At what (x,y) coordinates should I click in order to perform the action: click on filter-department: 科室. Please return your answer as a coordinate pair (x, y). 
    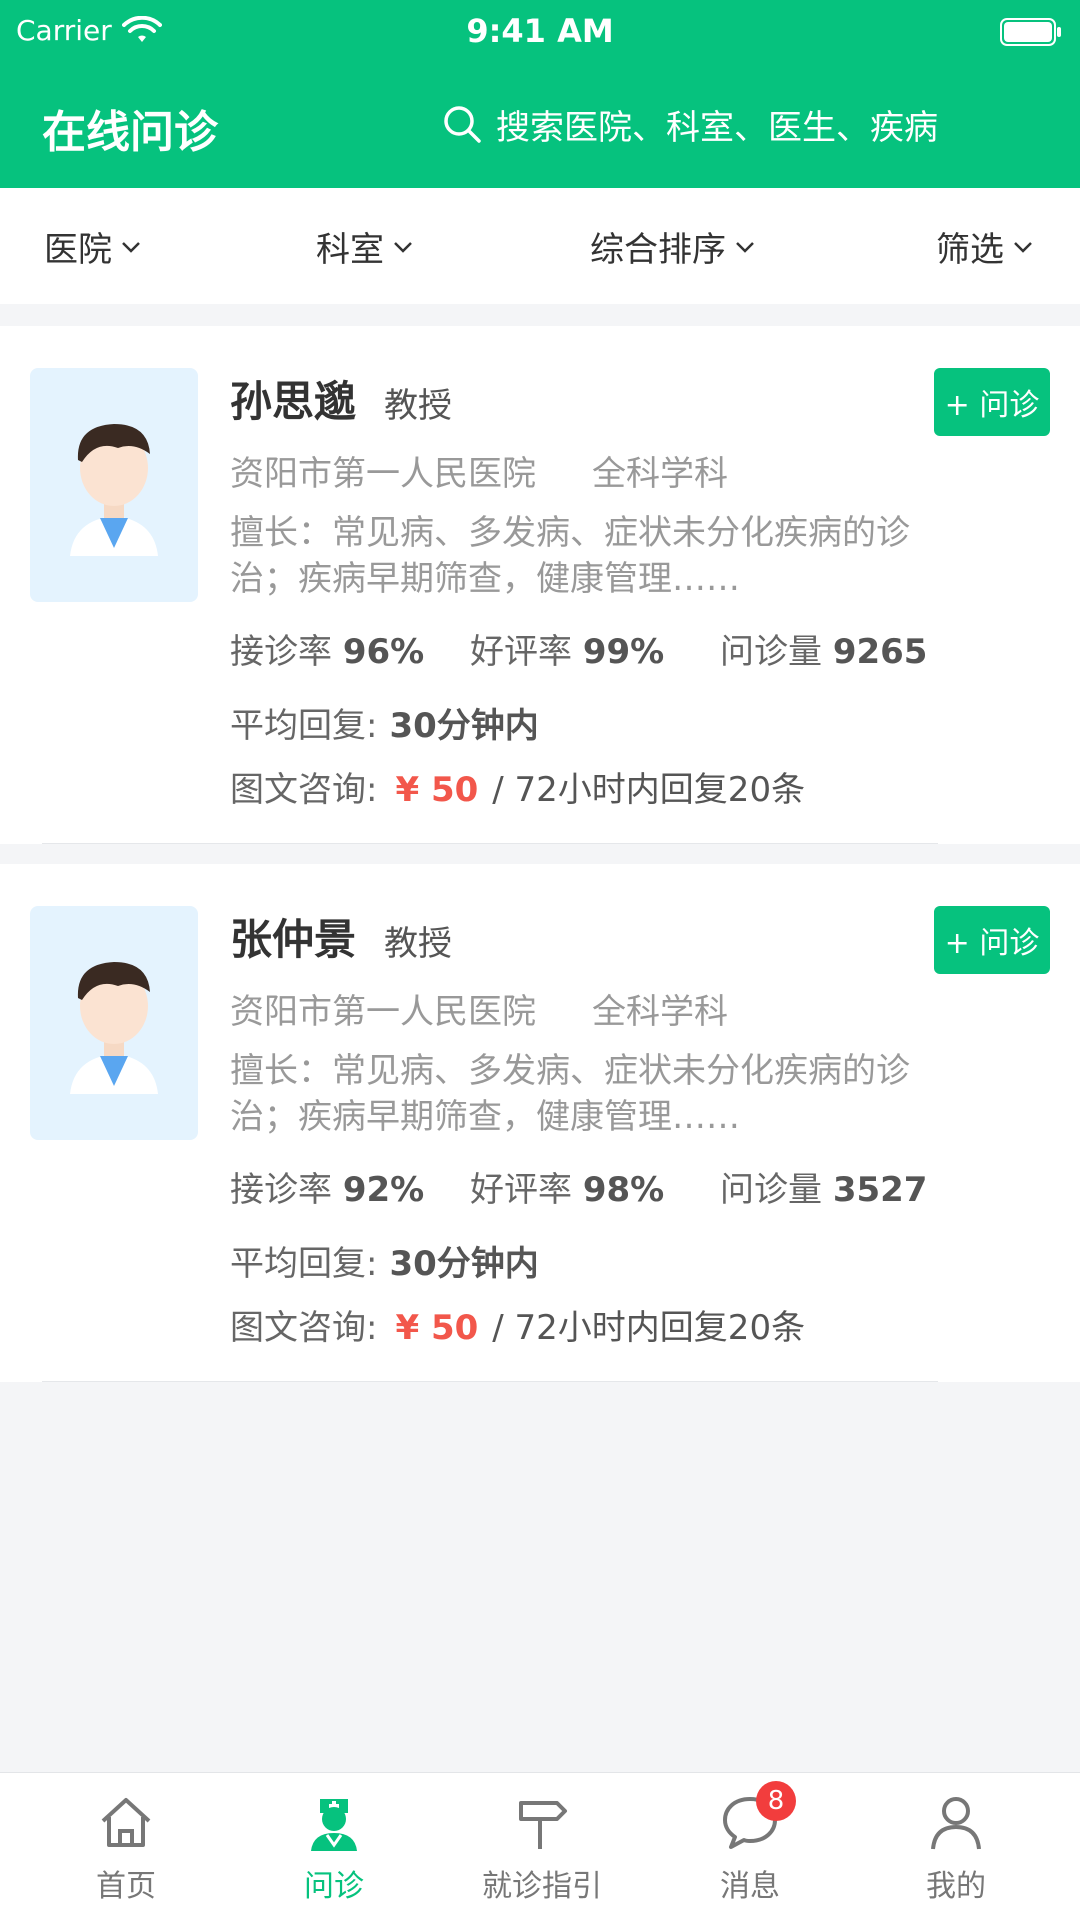
    Looking at the image, I should click on (365, 246).